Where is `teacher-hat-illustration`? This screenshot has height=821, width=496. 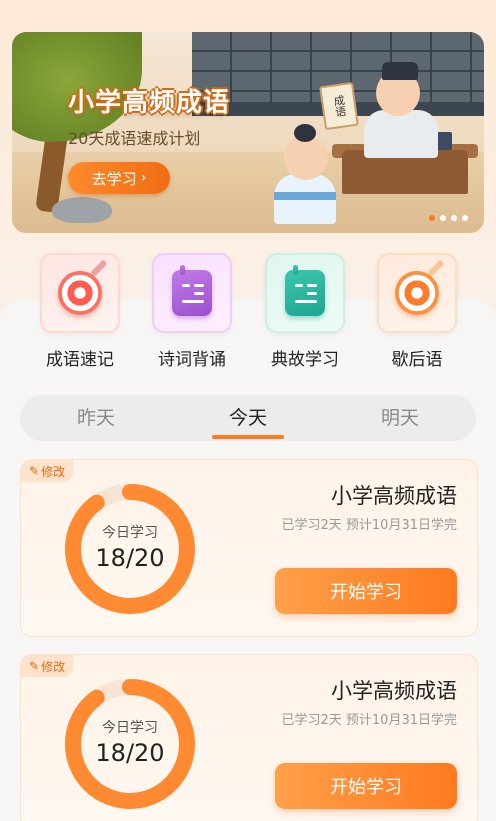
teacher-hat-illustration is located at coordinates (400, 71).